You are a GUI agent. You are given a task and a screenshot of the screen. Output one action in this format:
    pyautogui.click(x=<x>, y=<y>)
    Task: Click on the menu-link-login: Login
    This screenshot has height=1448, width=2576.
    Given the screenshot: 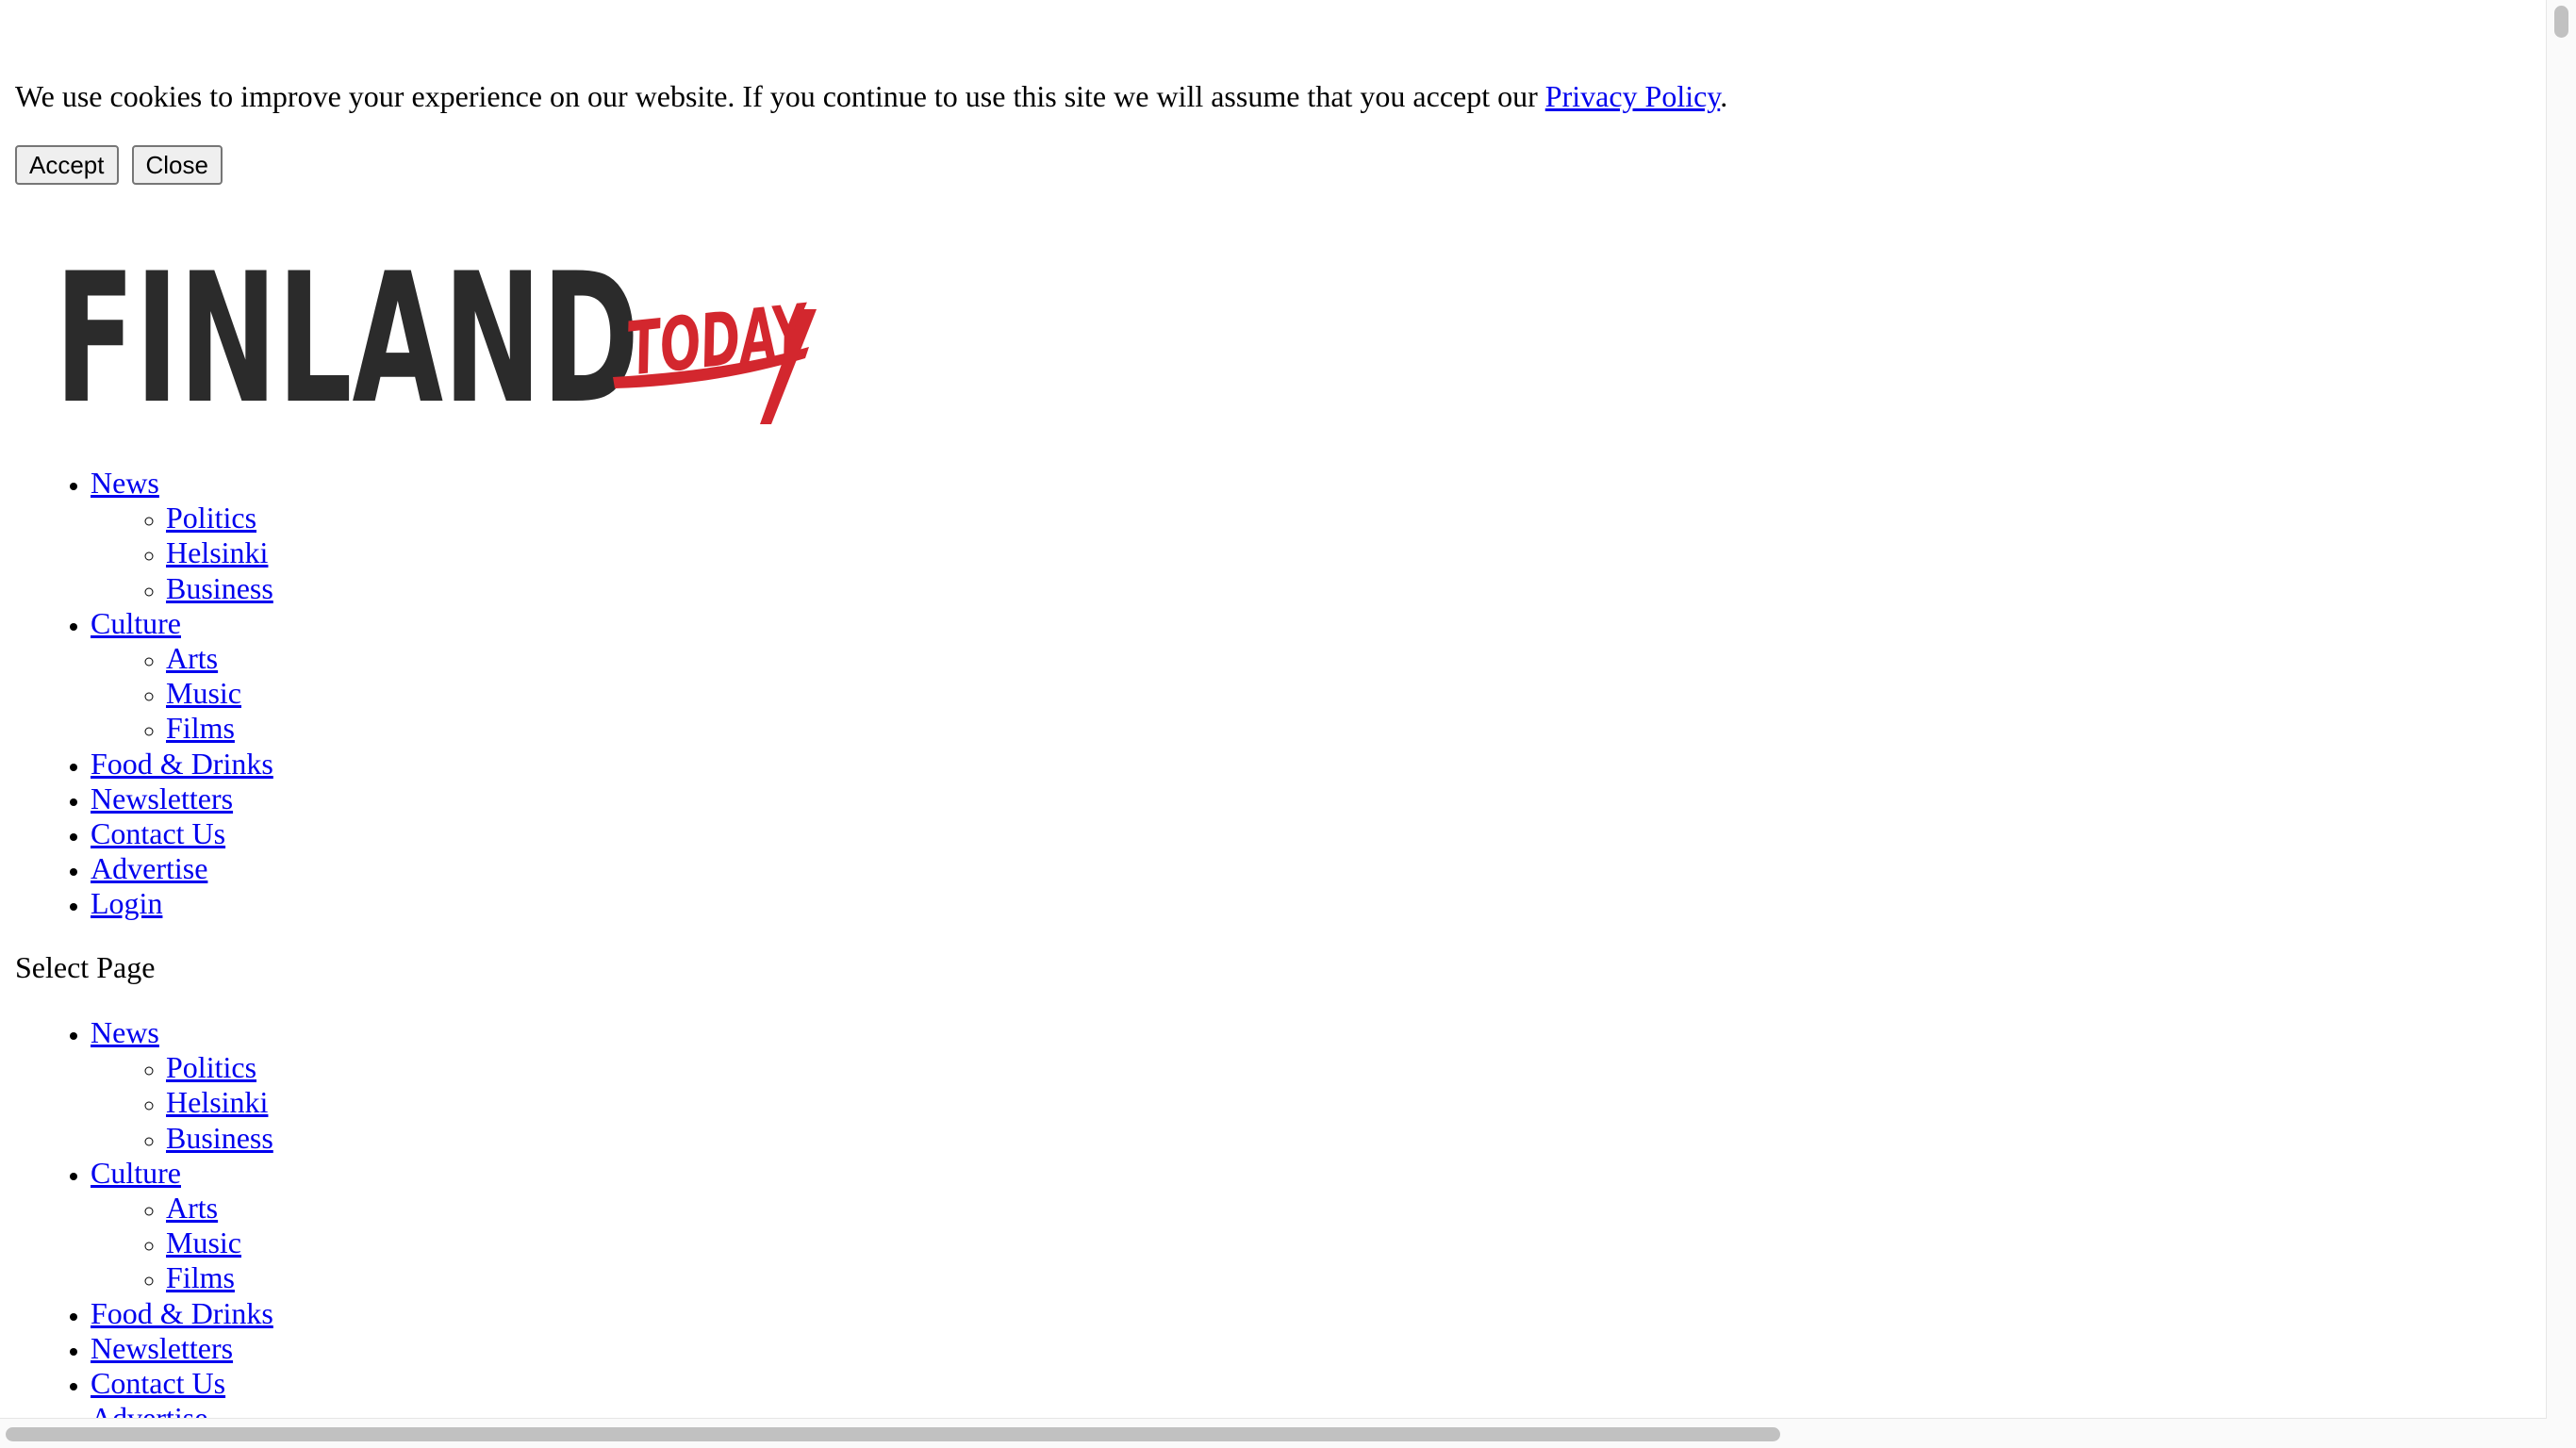 What is the action you would take?
    pyautogui.click(x=126, y=903)
    